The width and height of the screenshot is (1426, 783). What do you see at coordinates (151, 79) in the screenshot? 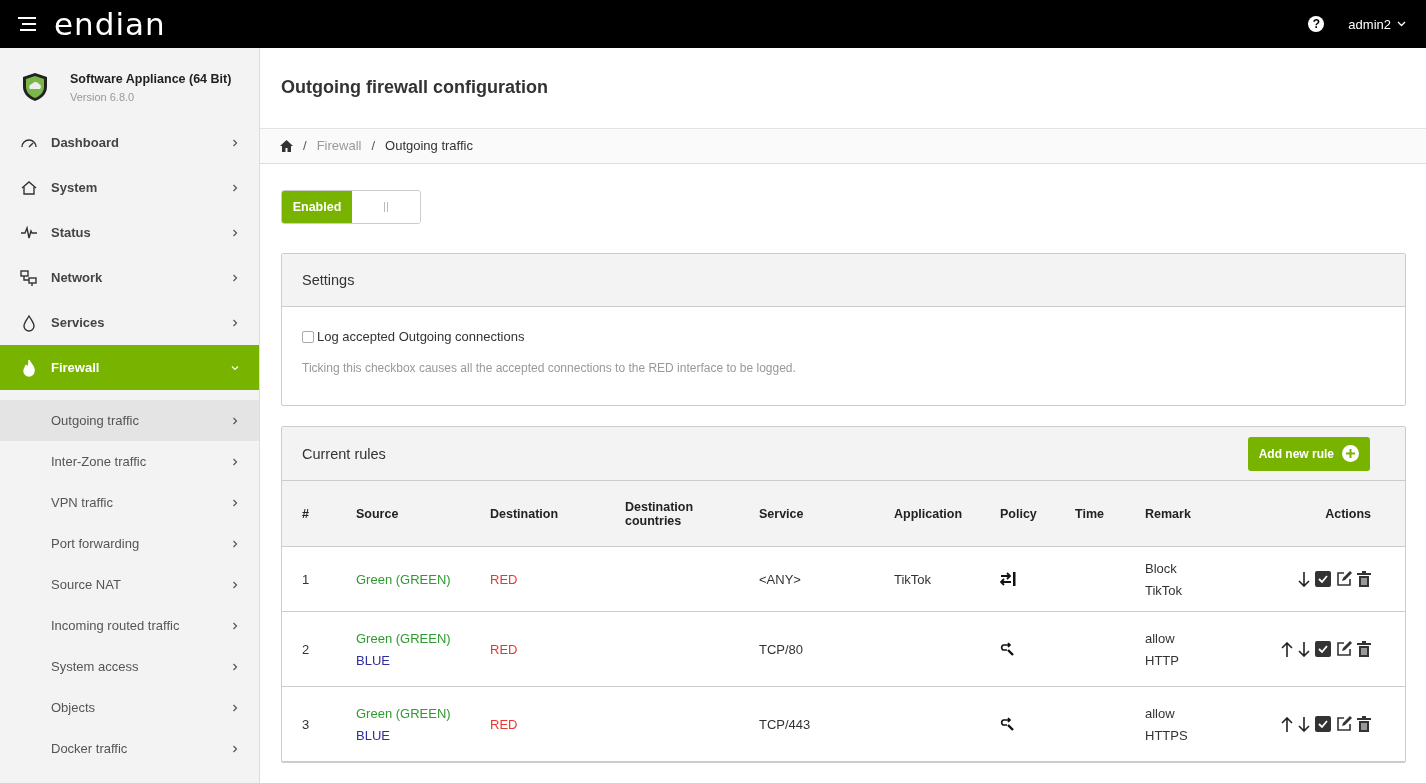
I see `product-name: Software Appliance (64 Bit)` at bounding box center [151, 79].